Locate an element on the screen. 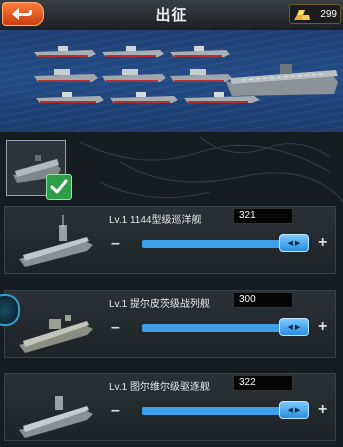 The height and width of the screenshot is (447, 343). ship-row: Lv.1 1144型级巡洋舰 321 – ◀ ▶ + is located at coordinates (170, 240).